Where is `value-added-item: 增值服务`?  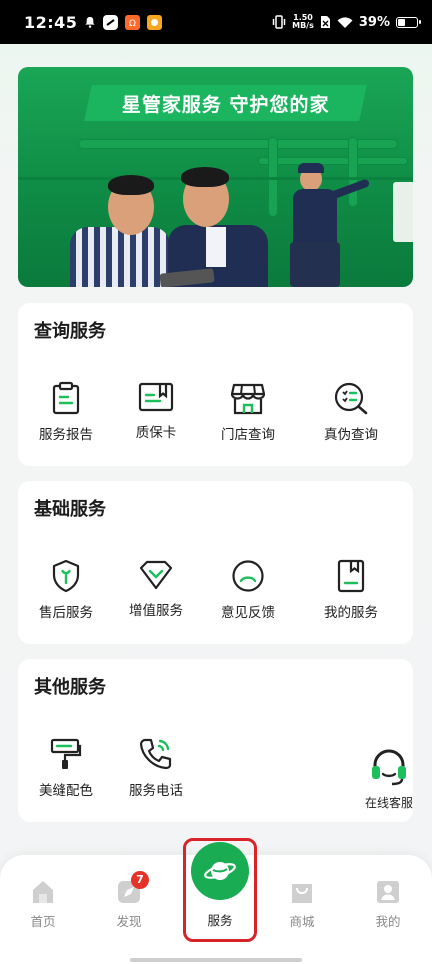 value-added-item: 增值服务 is located at coordinates (156, 589).